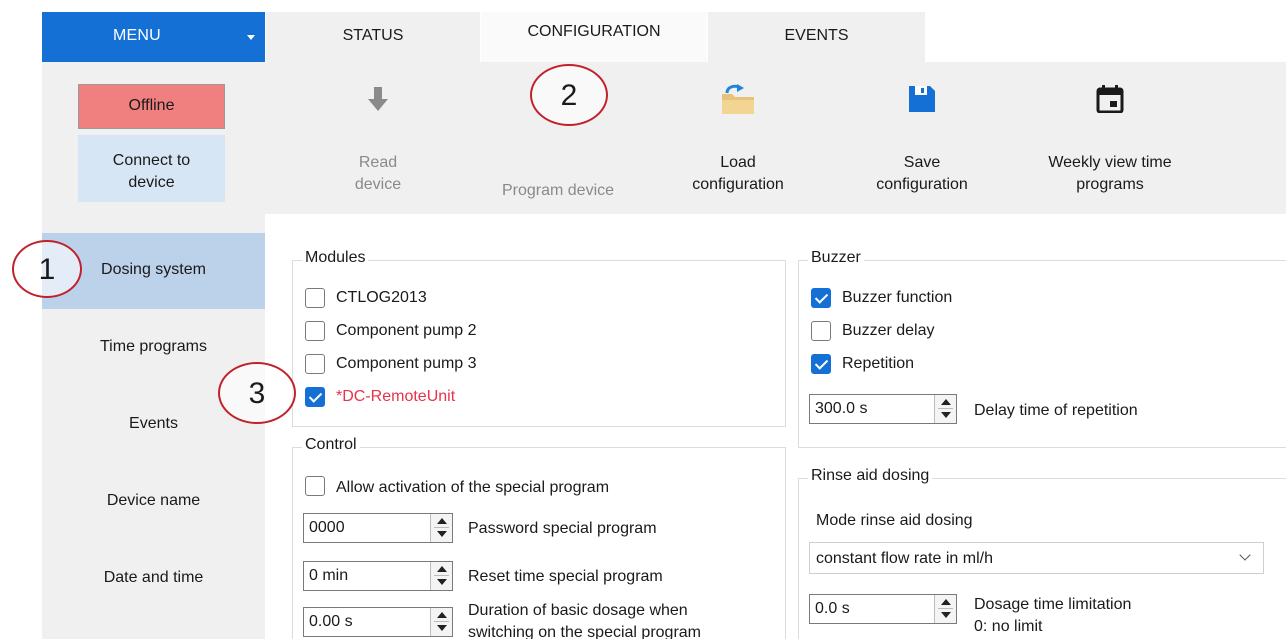  Describe the element at coordinates (151, 160) in the screenshot. I see `connect-label-line1: Connect to` at that location.